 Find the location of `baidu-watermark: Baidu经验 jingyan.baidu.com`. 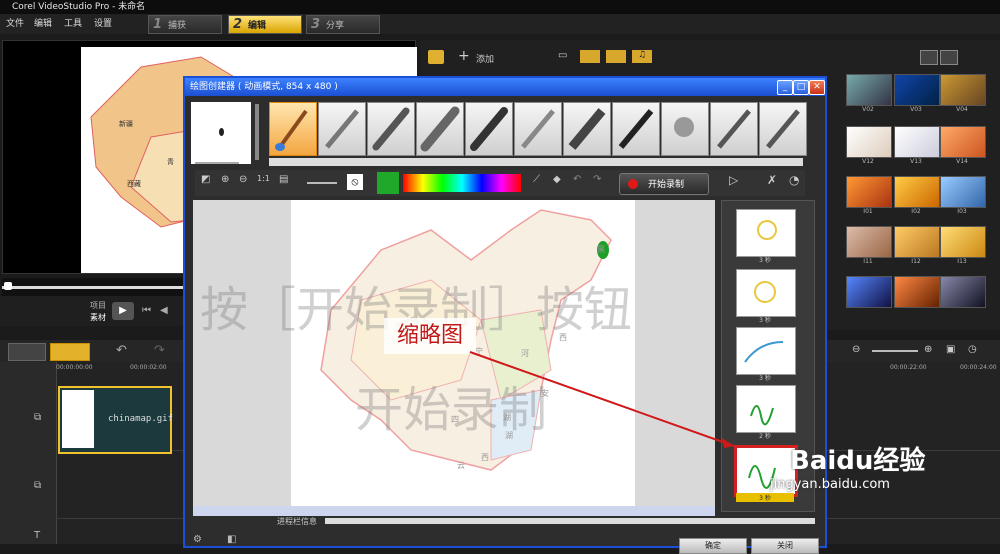

baidu-watermark: Baidu经验 jingyan.baidu.com is located at coordinates (848, 466).